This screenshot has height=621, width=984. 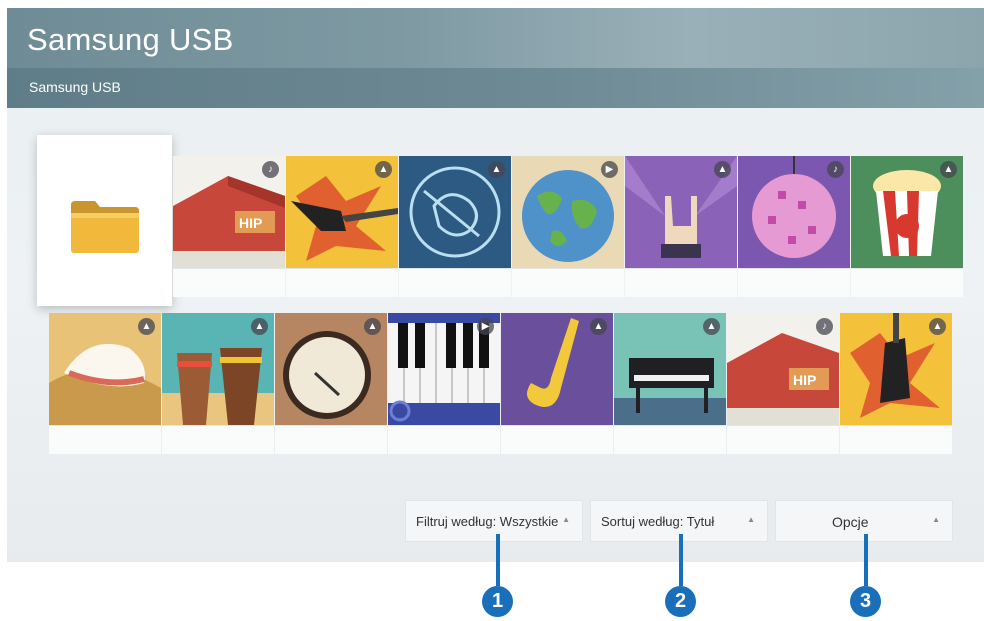 What do you see at coordinates (229, 226) in the screenshot?
I see `tile-red-tent: HIP ♪` at bounding box center [229, 226].